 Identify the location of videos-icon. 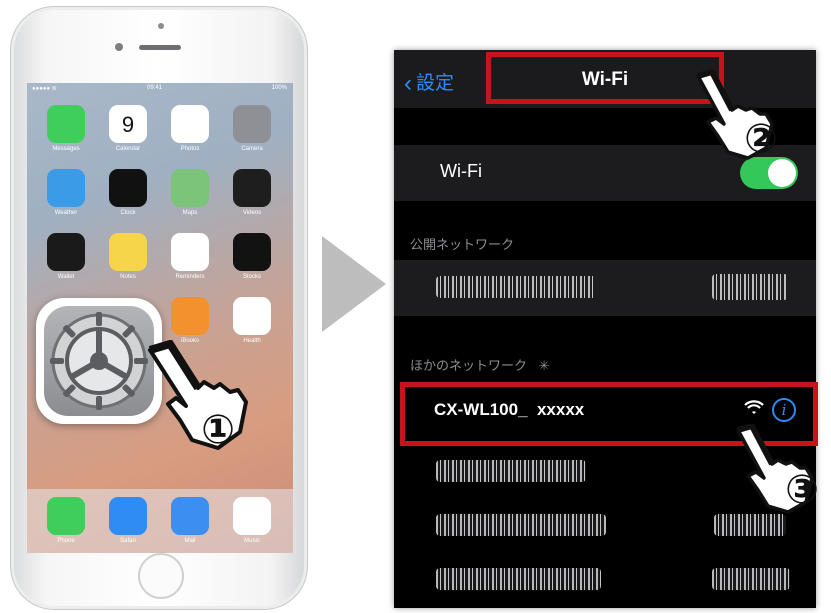
(252, 188).